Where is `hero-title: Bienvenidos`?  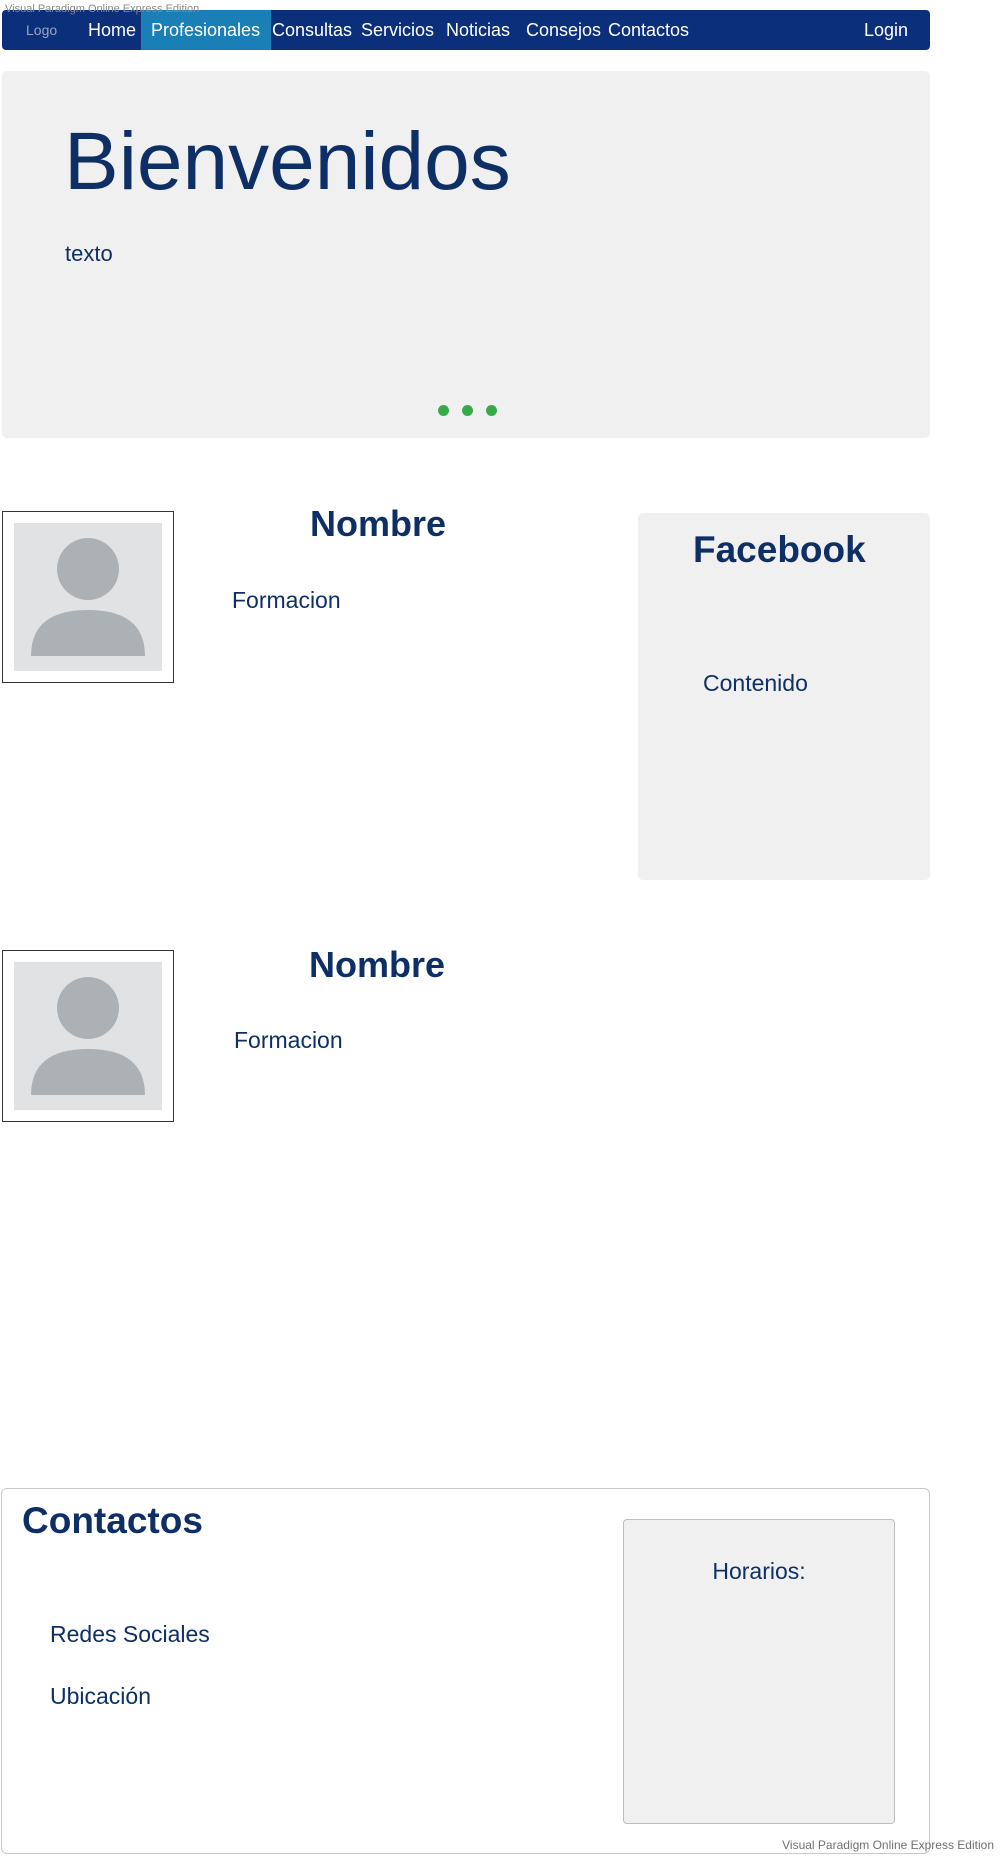
hero-title: Bienvenidos is located at coordinates (287, 161).